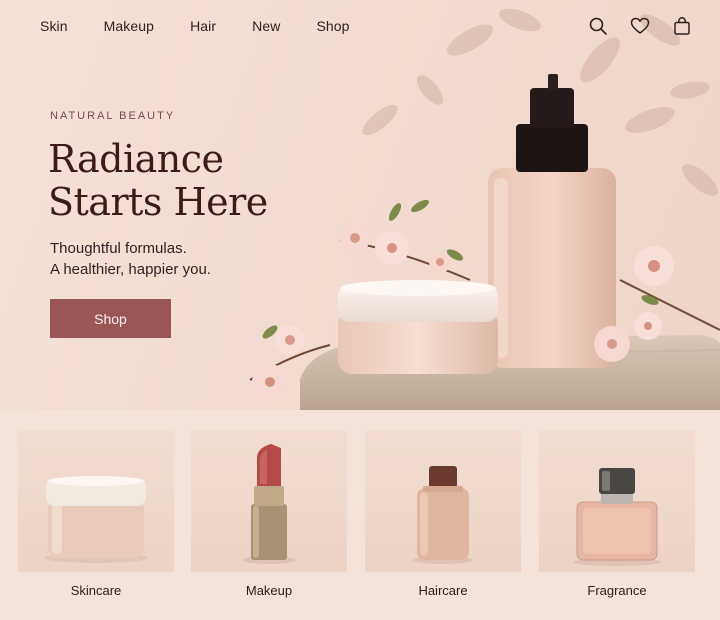  What do you see at coordinates (269, 504) in the screenshot?
I see `lipstick-image` at bounding box center [269, 504].